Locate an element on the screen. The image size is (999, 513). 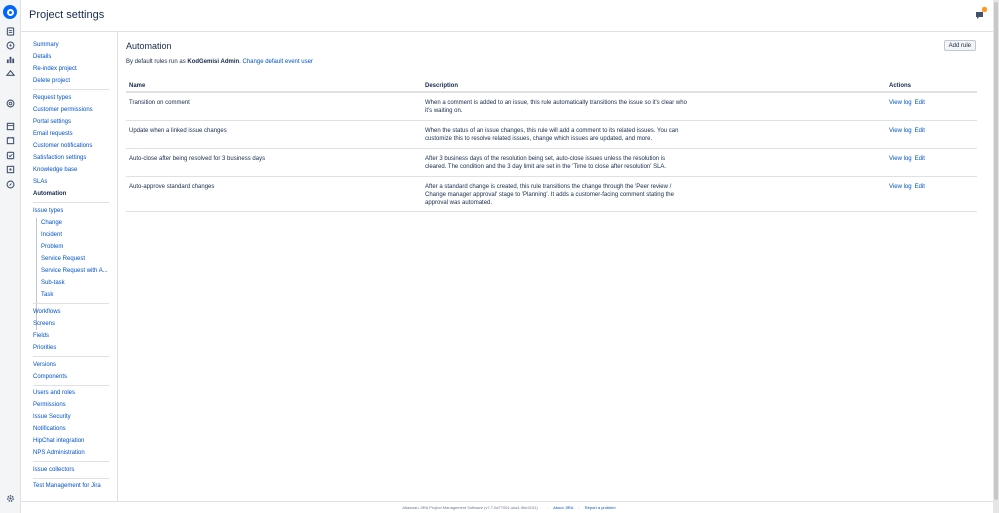
queue-icon is located at coordinates (10, 126).